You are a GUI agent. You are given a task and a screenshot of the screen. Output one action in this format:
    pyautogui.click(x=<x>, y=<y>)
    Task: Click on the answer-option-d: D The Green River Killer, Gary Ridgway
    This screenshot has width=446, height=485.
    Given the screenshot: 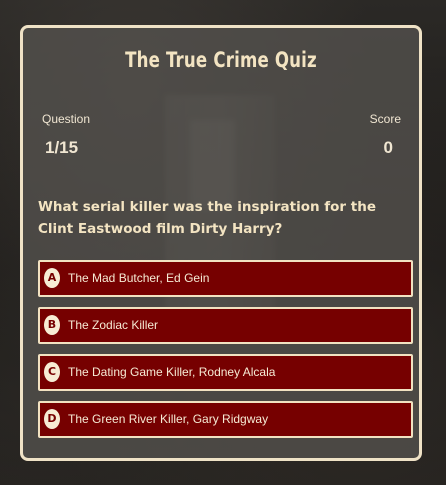 What is the action you would take?
    pyautogui.click(x=225, y=419)
    